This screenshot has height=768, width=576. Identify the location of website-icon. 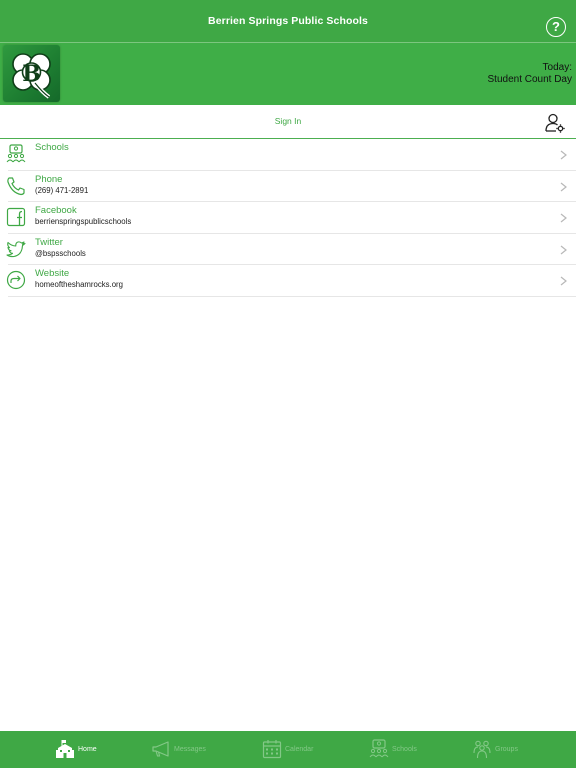
(16, 280).